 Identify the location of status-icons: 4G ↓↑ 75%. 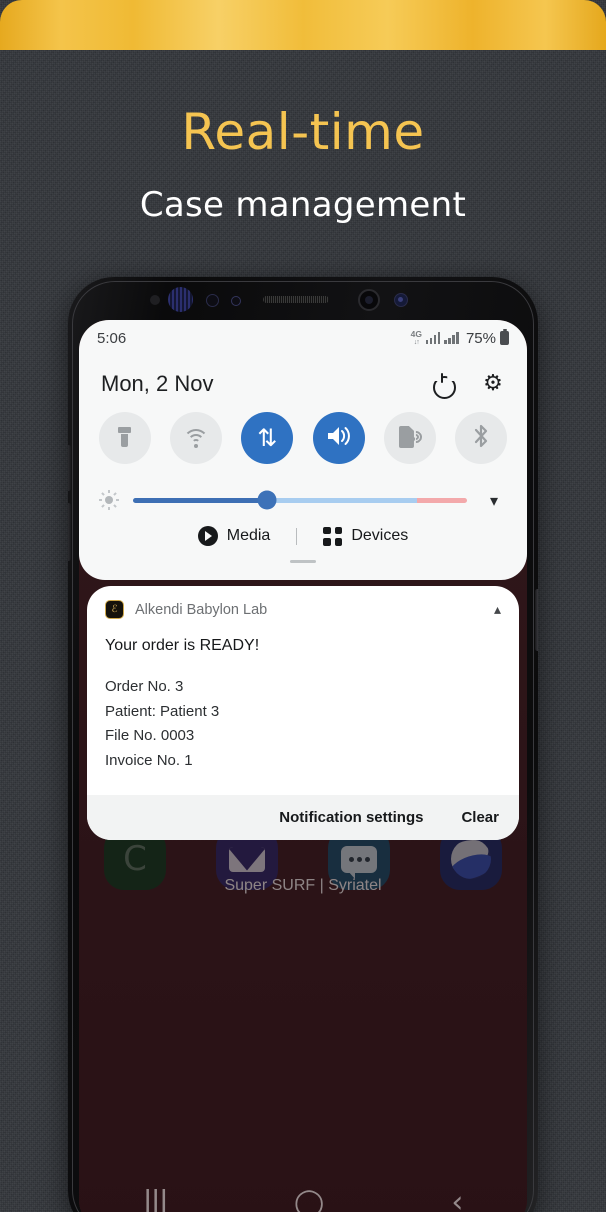
(460, 337).